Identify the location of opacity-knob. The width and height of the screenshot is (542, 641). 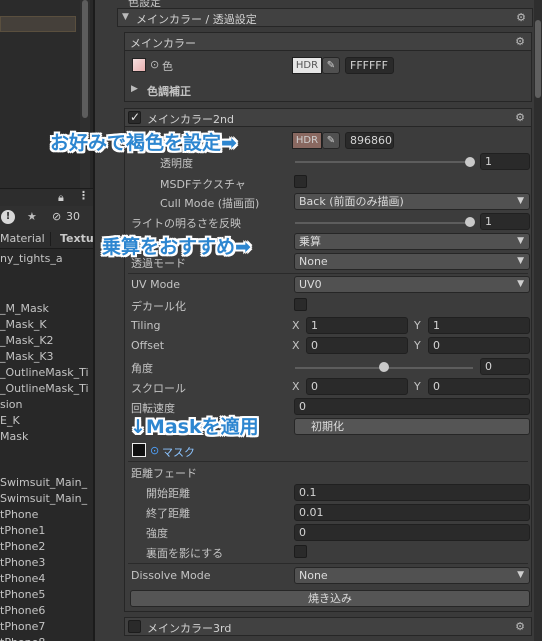
(470, 162).